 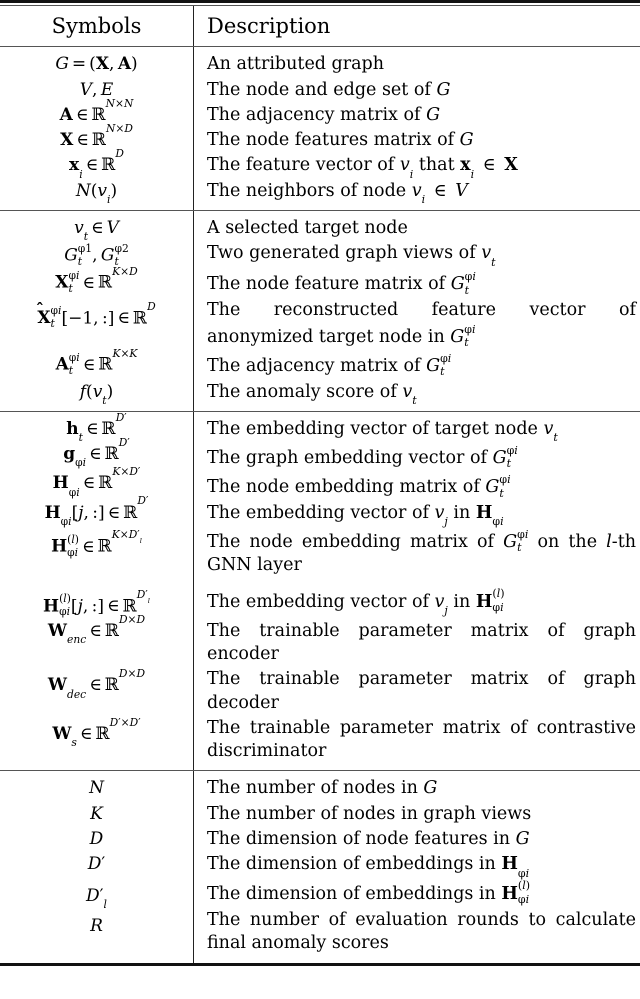 I want to click on description-cell: Two generated graph views of vt, so click(x=351, y=256).